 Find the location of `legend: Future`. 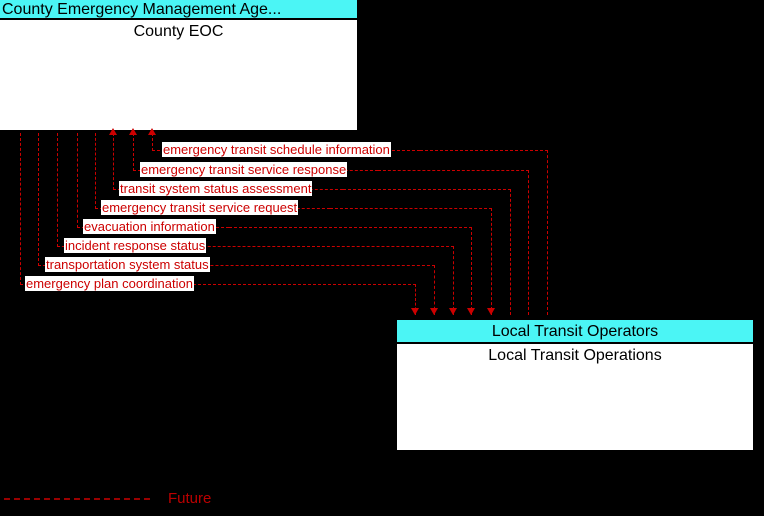

legend: Future is located at coordinates (382, 501).